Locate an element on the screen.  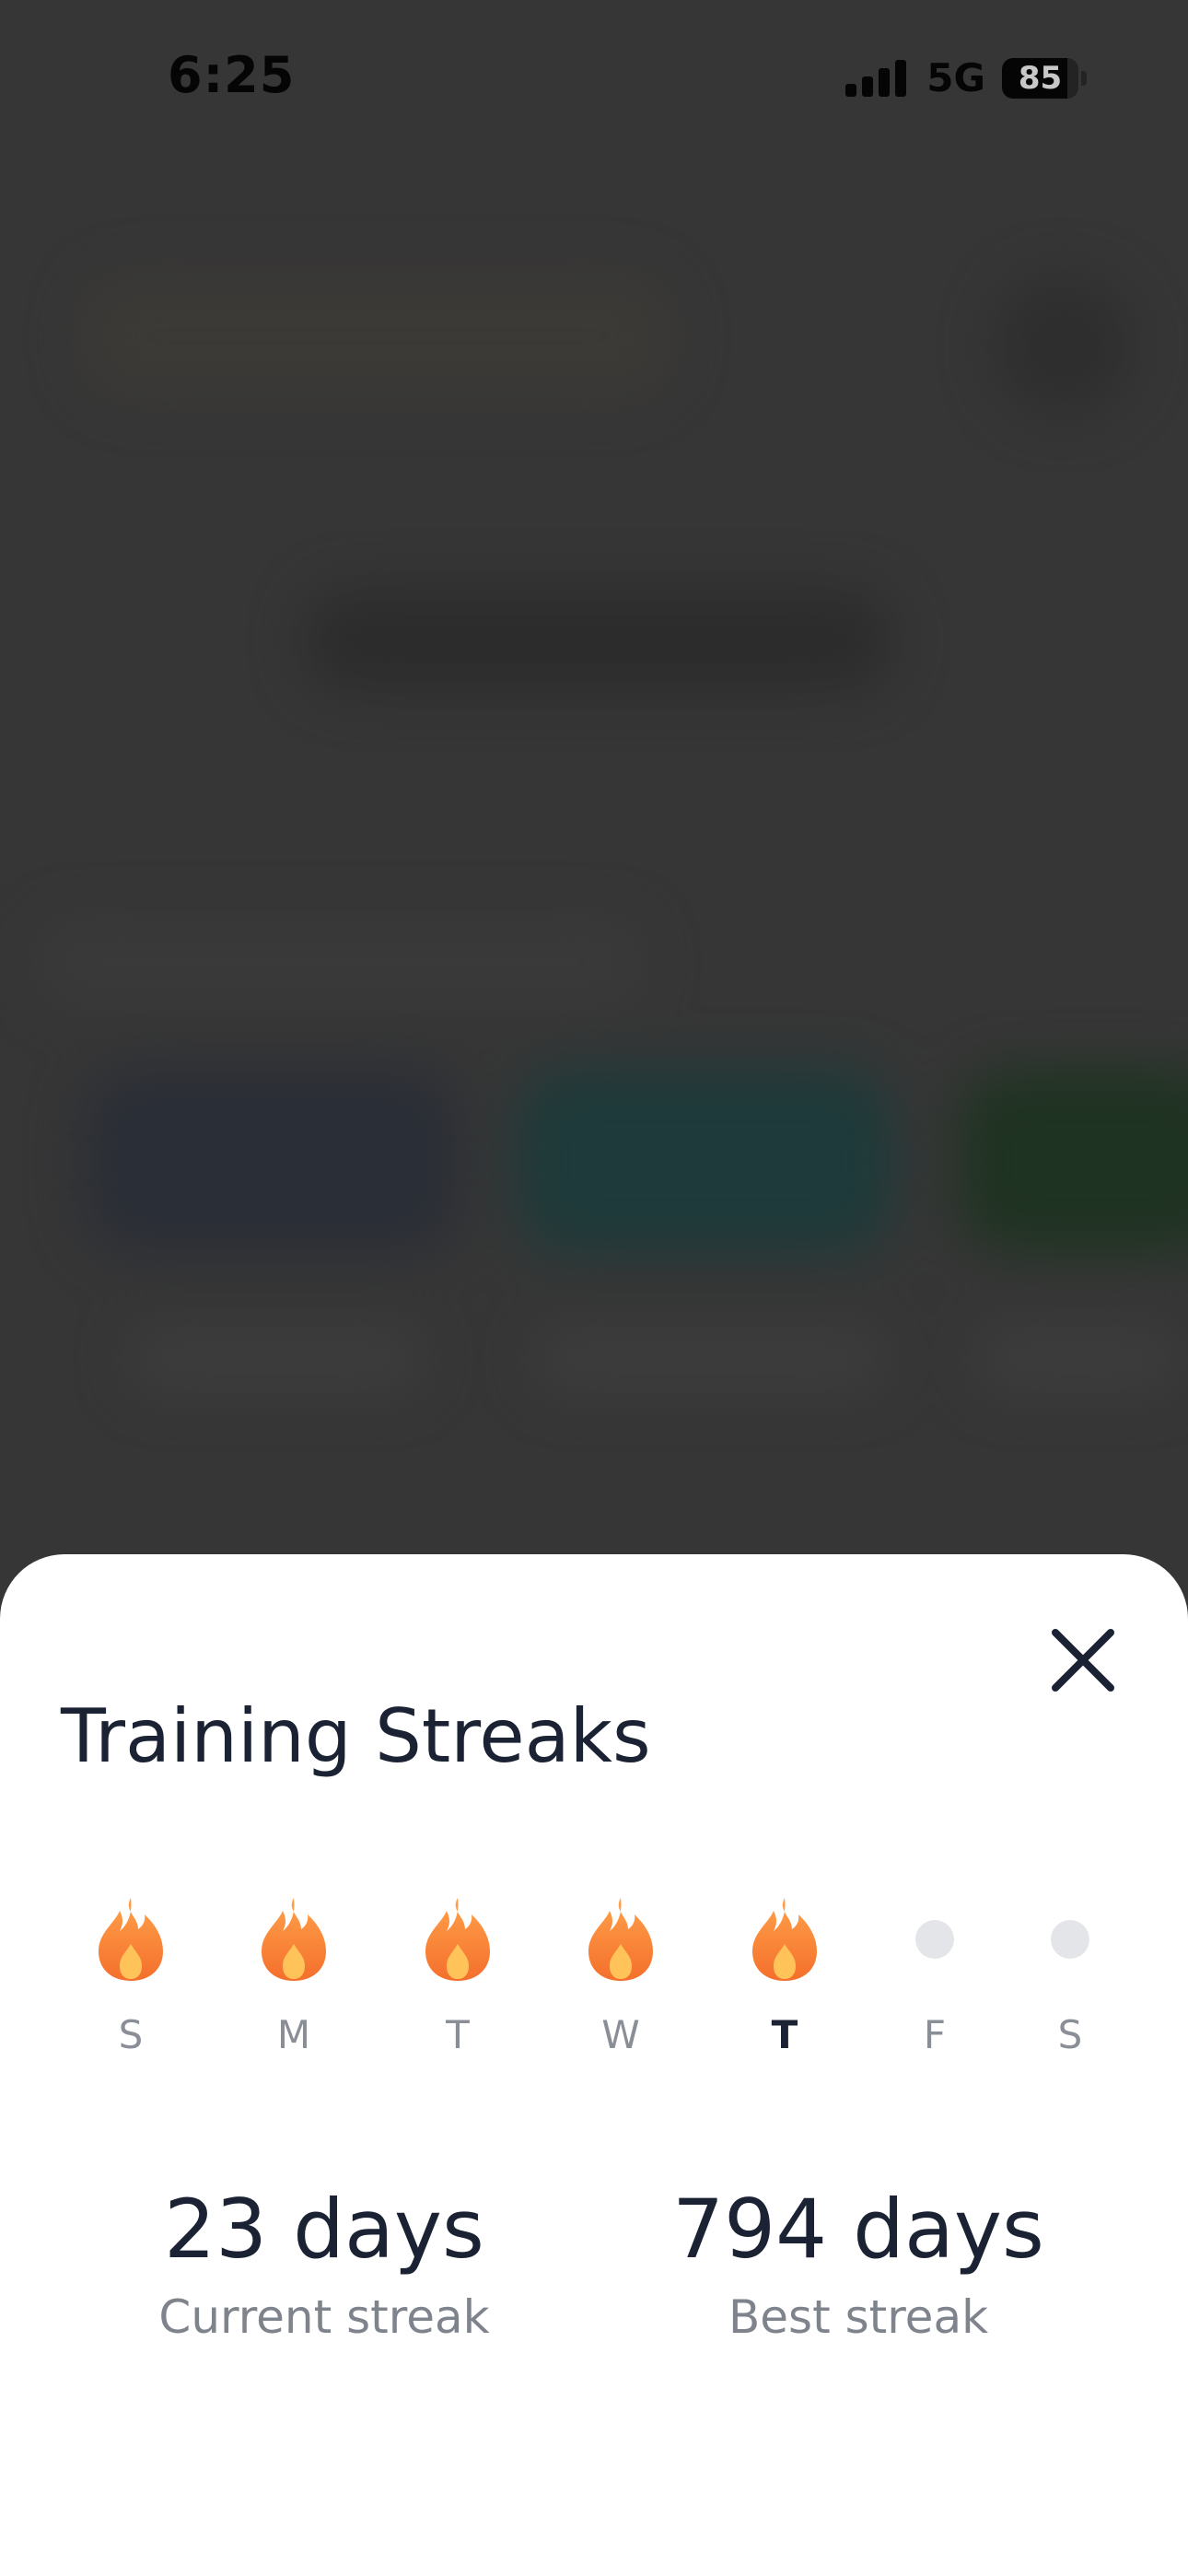
day-6: F is located at coordinates (934, 1975).